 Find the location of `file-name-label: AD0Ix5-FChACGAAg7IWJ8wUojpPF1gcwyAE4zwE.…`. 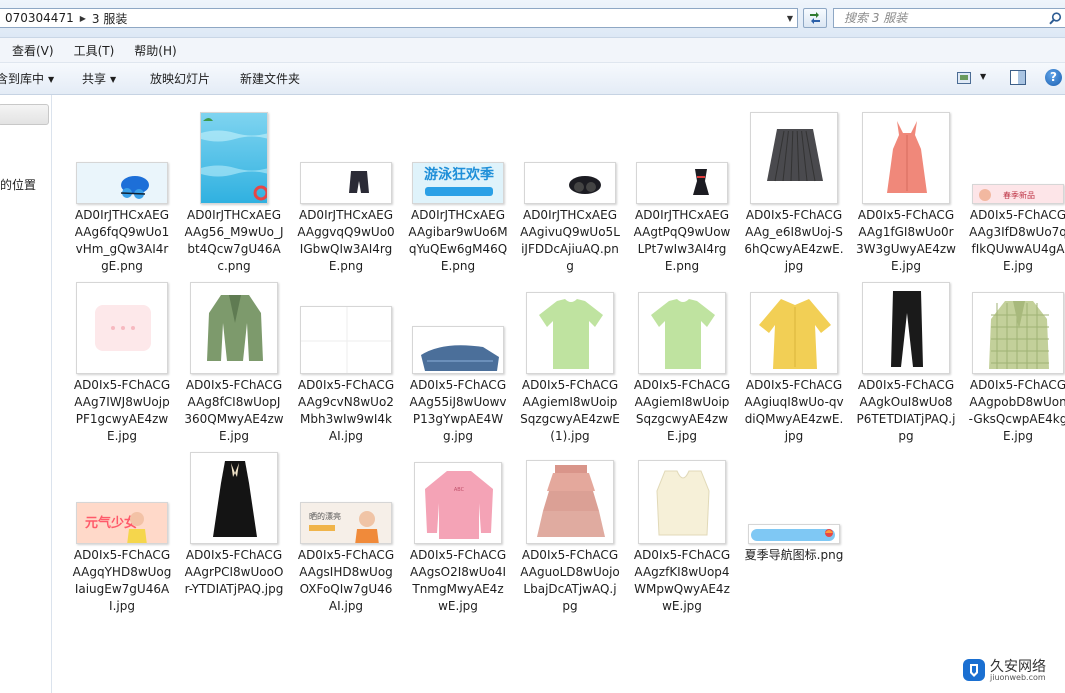

file-name-label: AD0Ix5-FChACGAAg7IWJ8wUojpPF1gcwyAE4zwE.… is located at coordinates (122, 411).